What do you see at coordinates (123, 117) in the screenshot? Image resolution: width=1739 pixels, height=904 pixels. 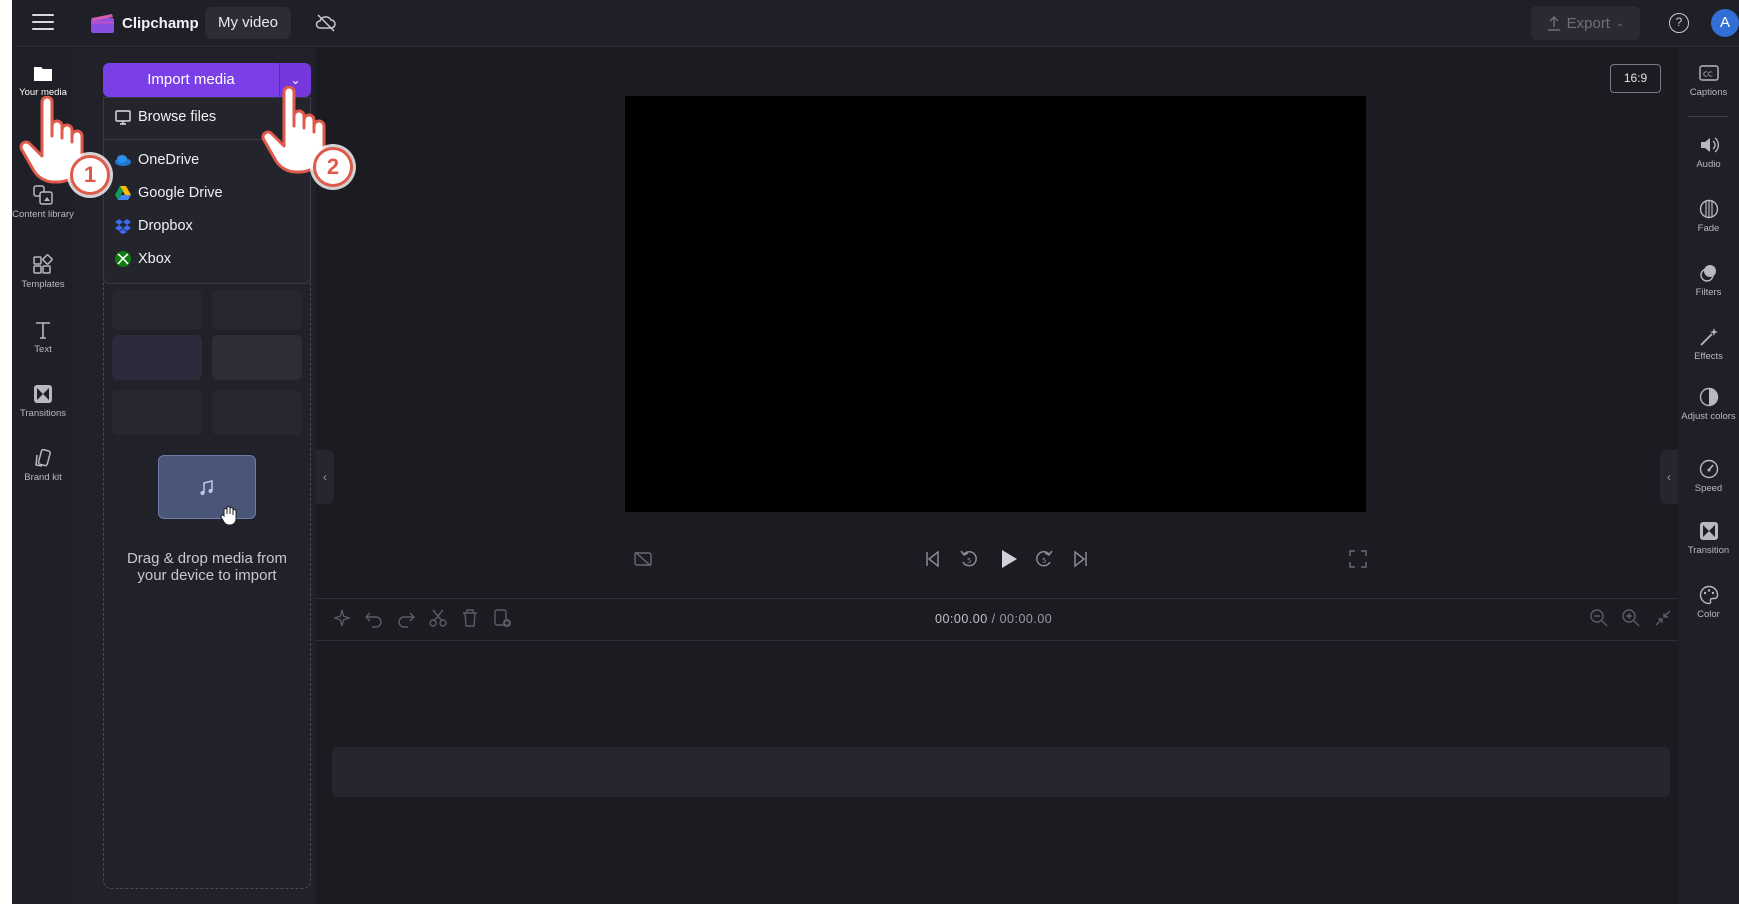 I see `monitor-icon` at bounding box center [123, 117].